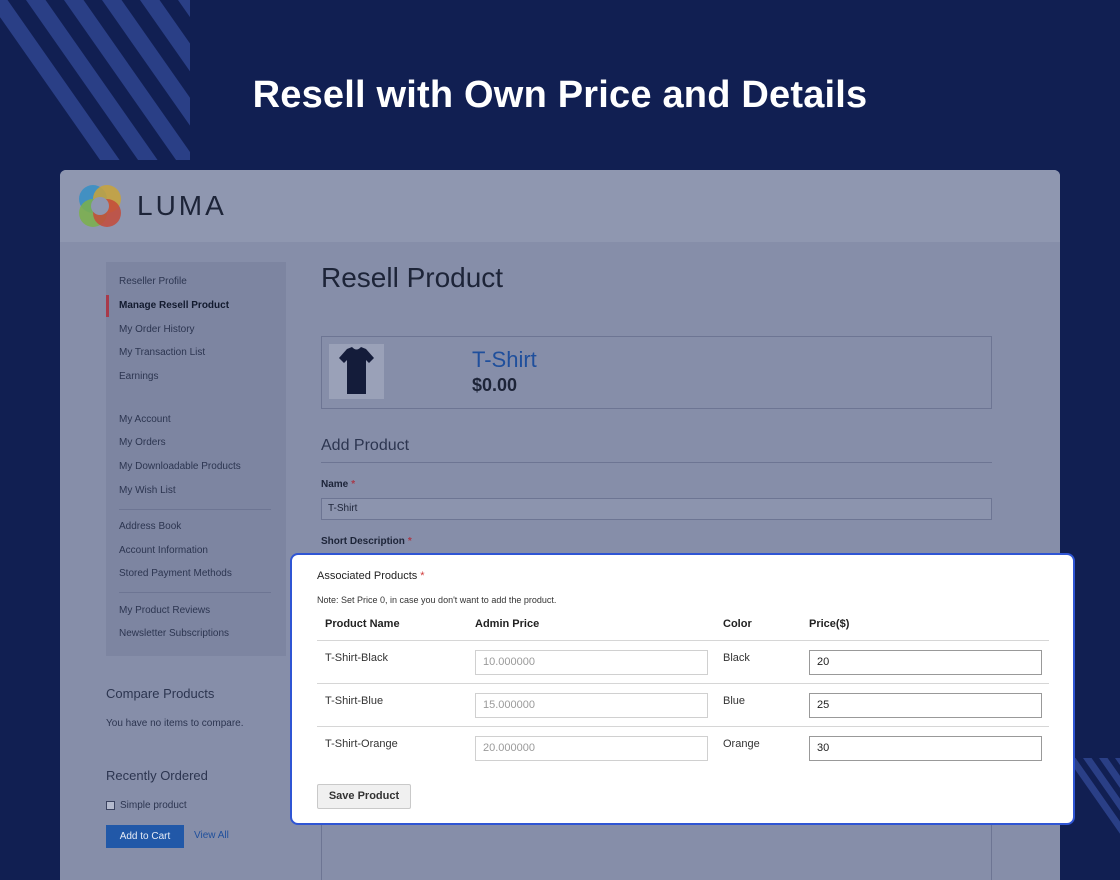 The image size is (1120, 880). I want to click on view-all-link: View All, so click(211, 835).